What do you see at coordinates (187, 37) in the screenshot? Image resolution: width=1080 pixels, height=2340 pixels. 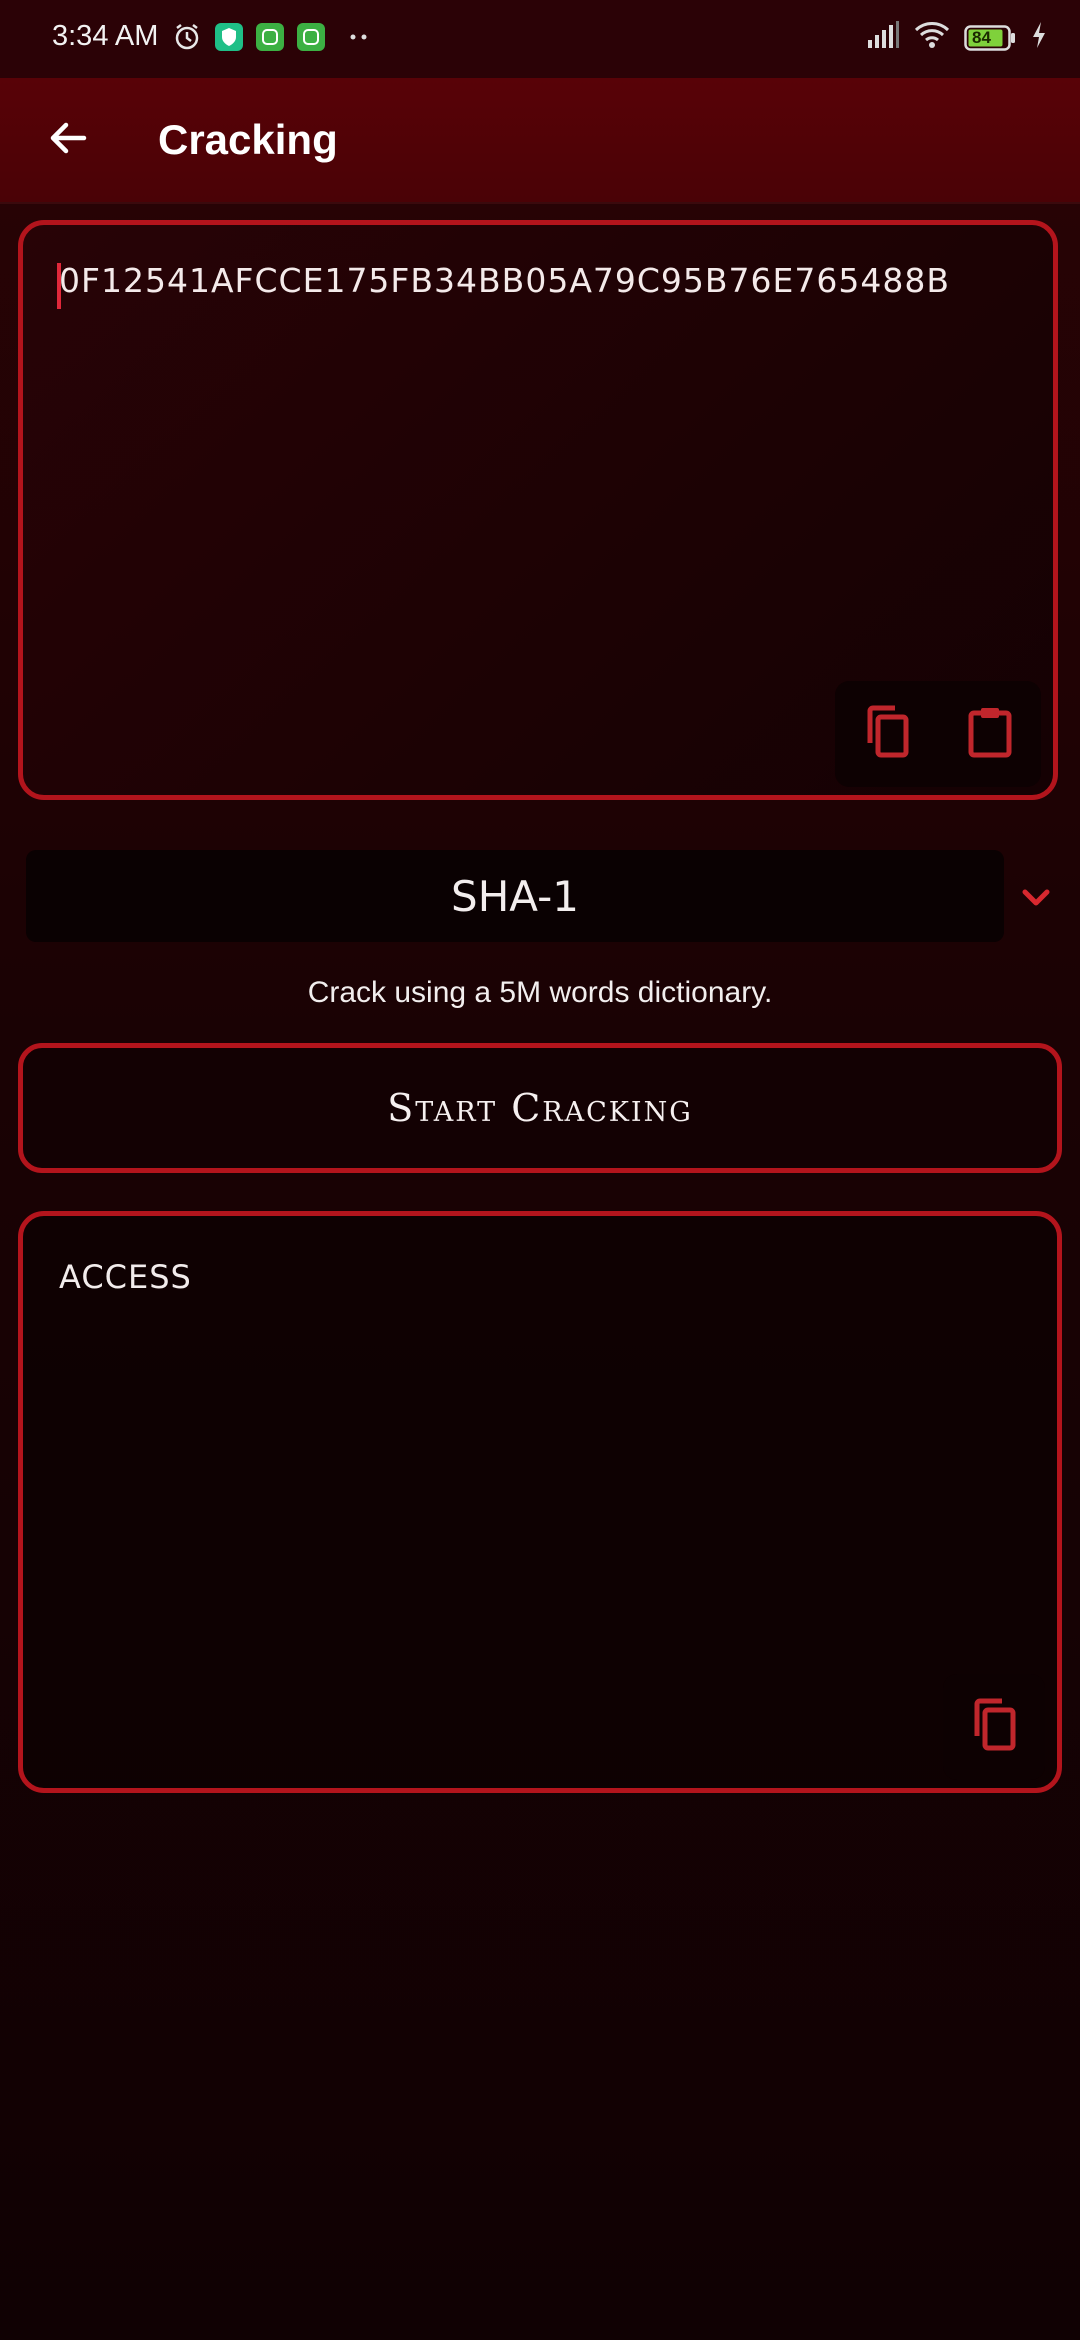 I see `alarm-icon` at bounding box center [187, 37].